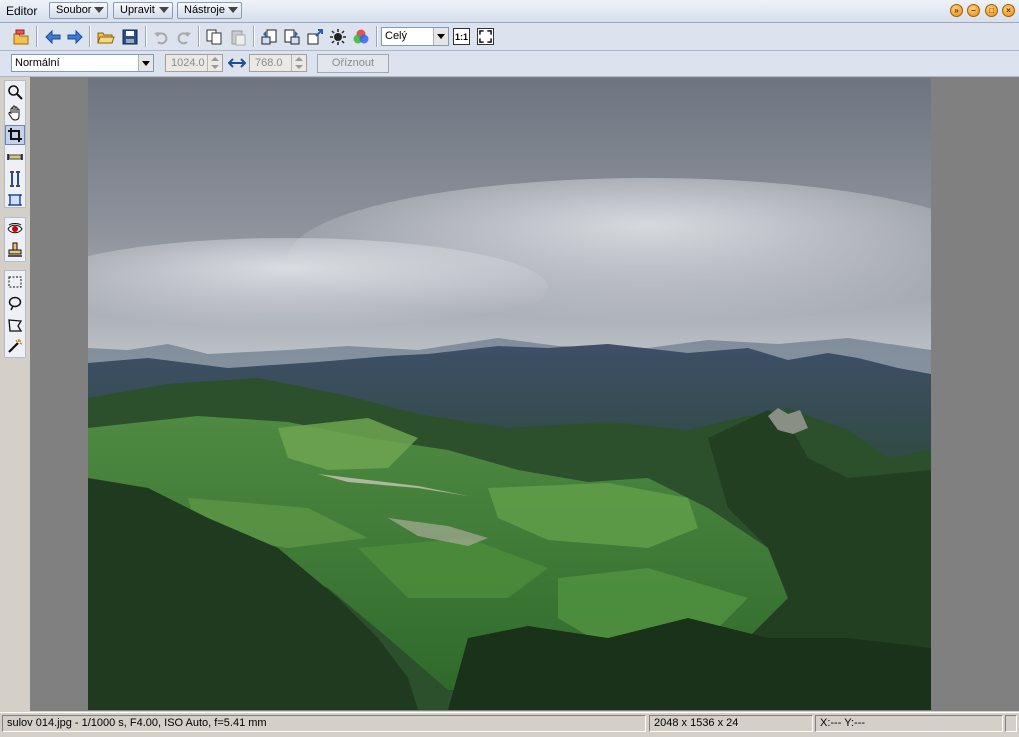  I want to click on stamp-icon, so click(15, 249).